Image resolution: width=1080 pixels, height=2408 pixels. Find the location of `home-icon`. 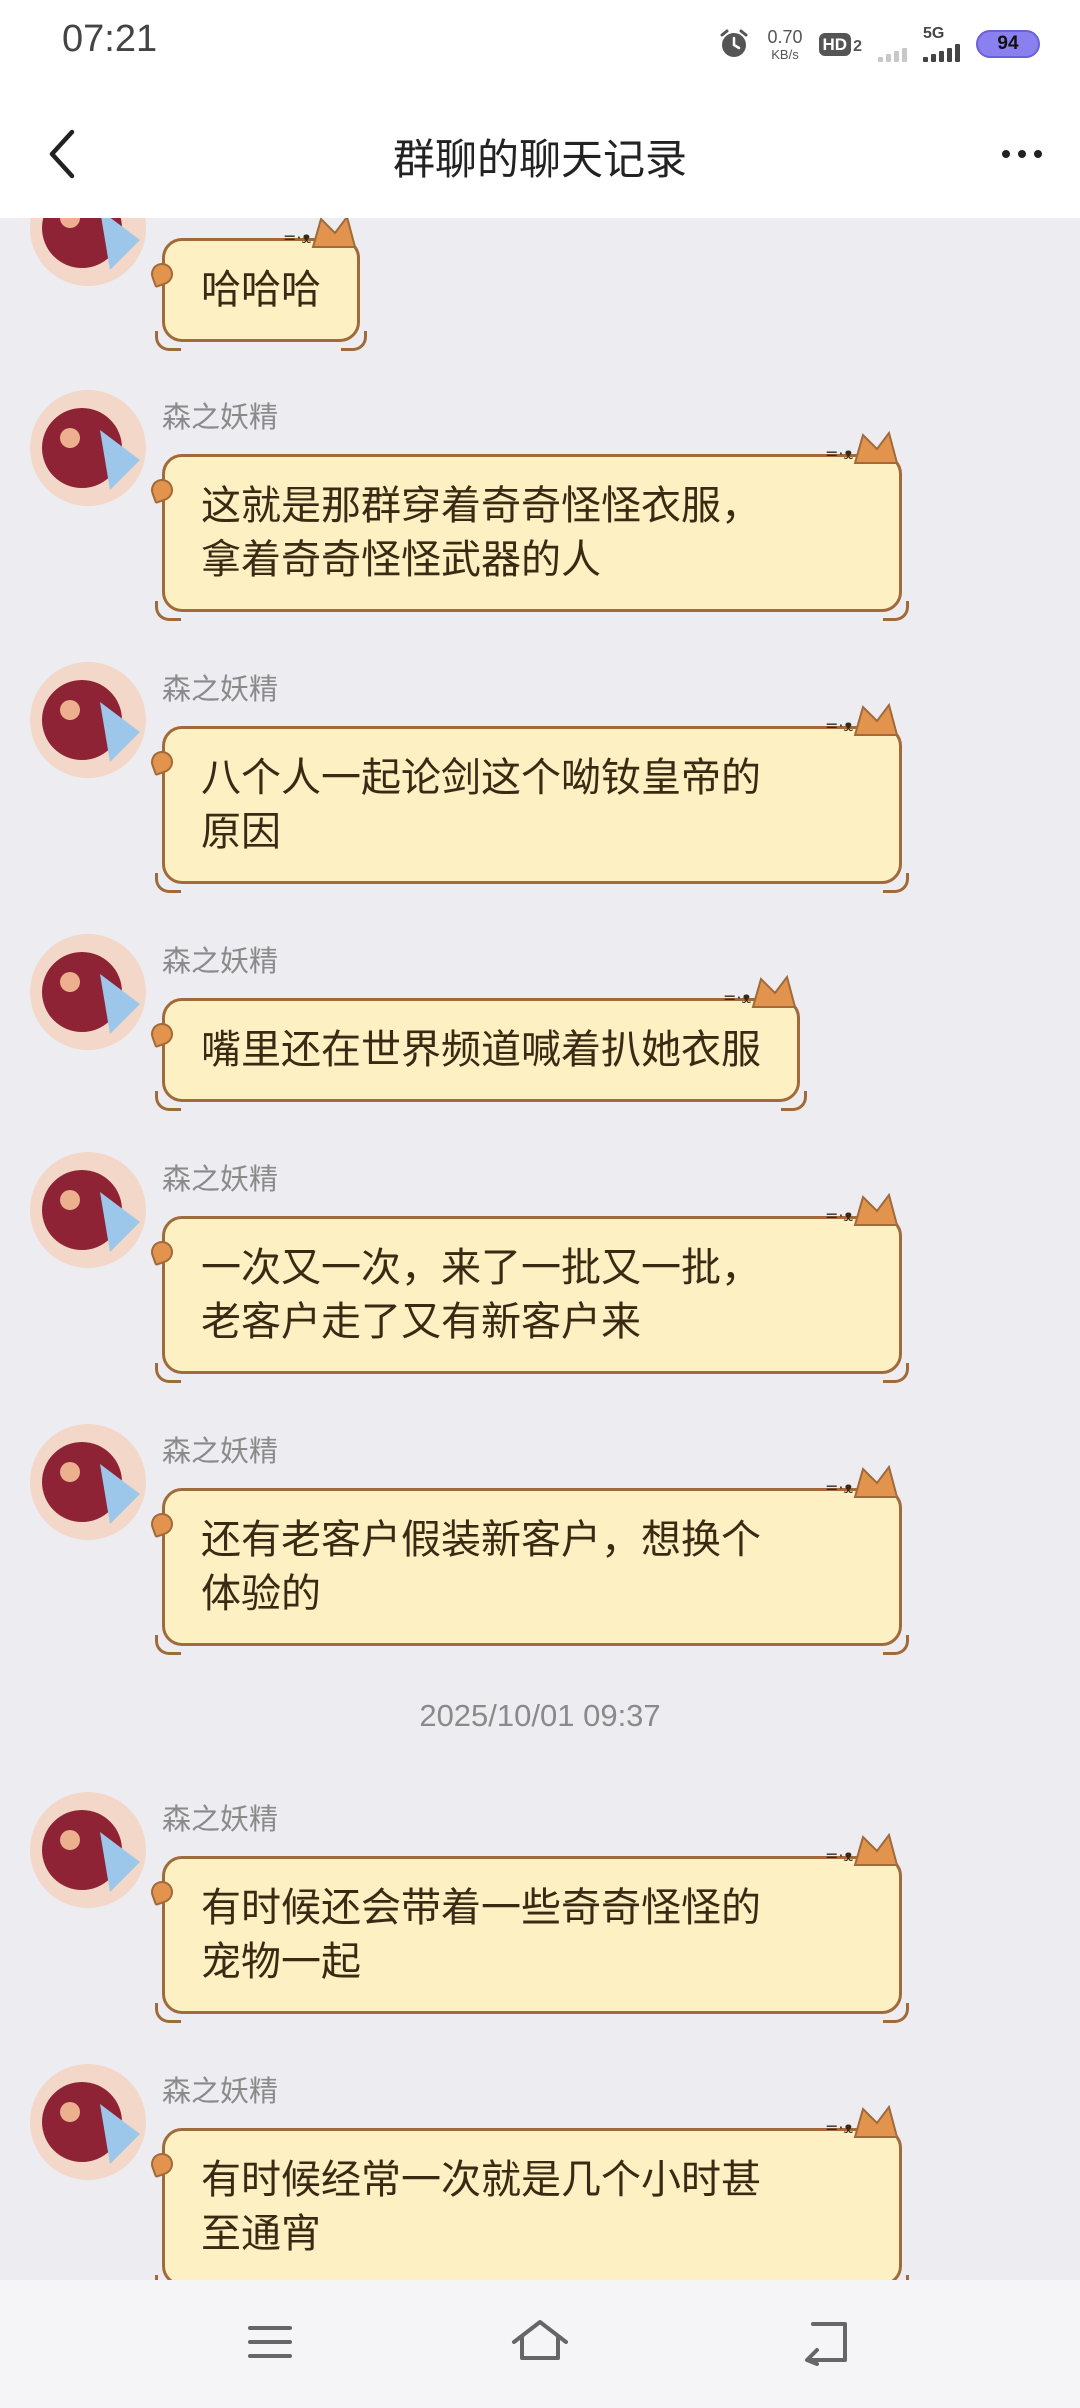

home-icon is located at coordinates (540, 2340).